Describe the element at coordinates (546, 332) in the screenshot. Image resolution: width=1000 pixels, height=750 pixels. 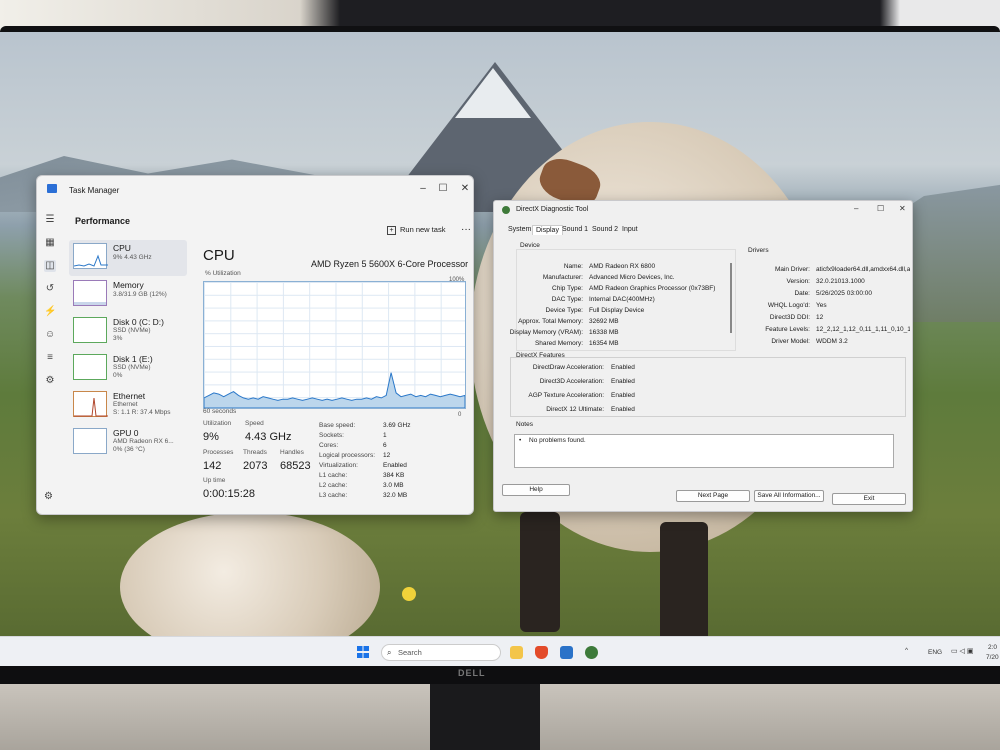
I see `device-key: Display Memory (VRAM):` at that location.